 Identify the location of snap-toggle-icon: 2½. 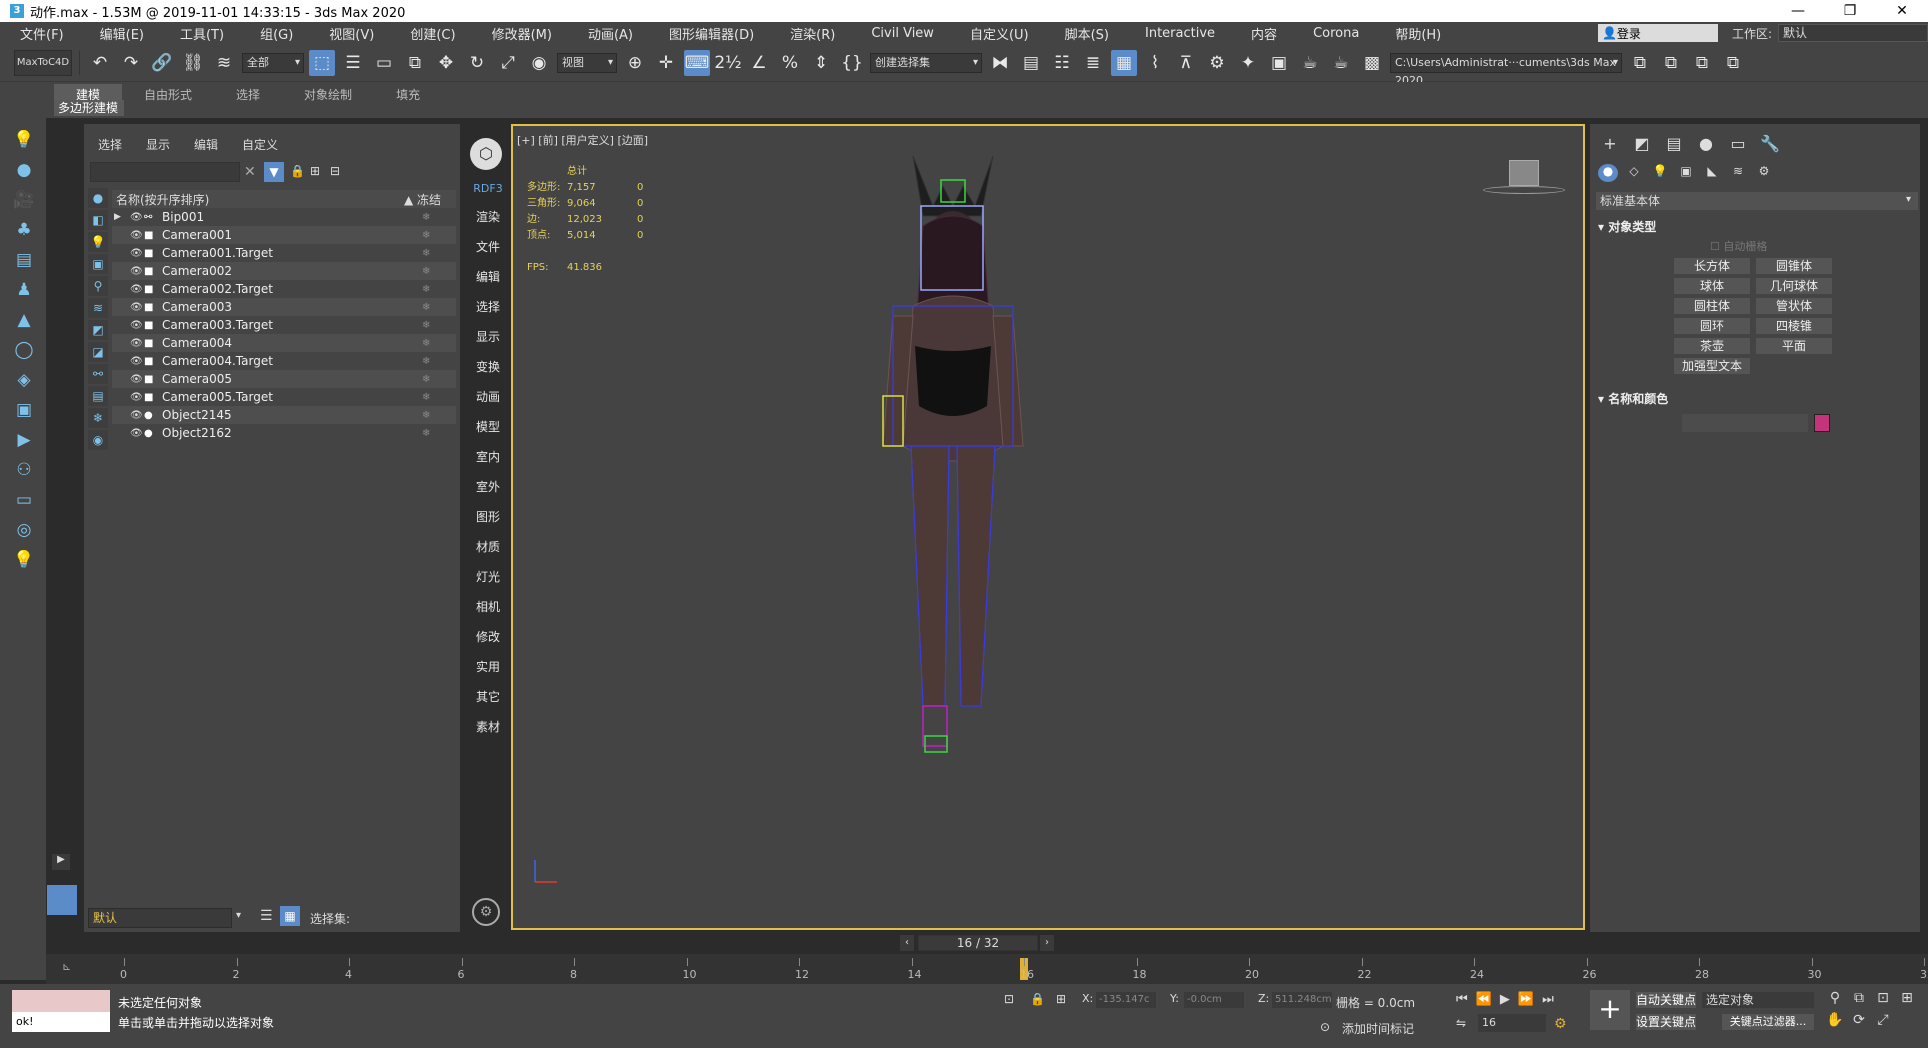
(727, 63).